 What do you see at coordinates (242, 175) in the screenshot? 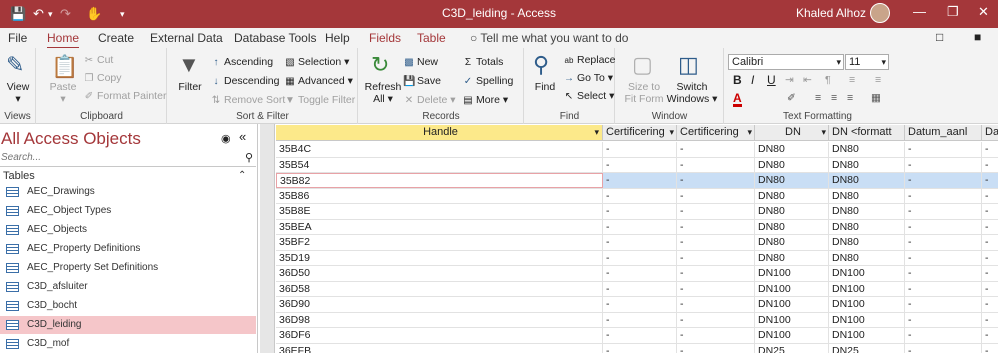
I see `collapse-section-icon: ⌃` at bounding box center [242, 175].